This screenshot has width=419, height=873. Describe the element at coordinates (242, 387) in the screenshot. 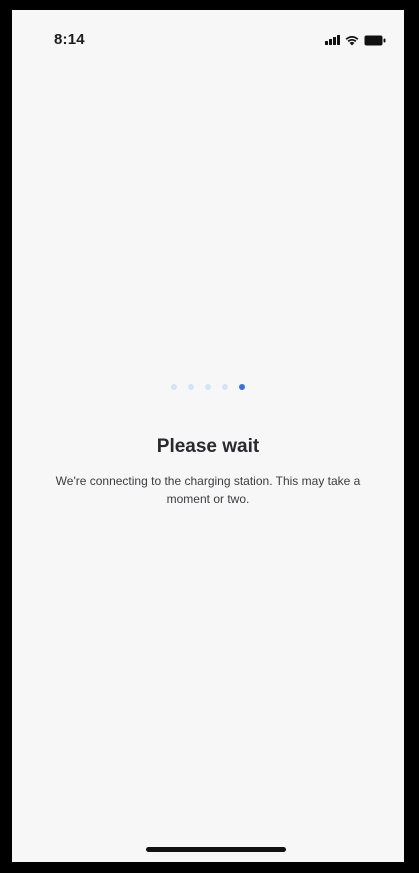

I see `loading-dot-active` at that location.